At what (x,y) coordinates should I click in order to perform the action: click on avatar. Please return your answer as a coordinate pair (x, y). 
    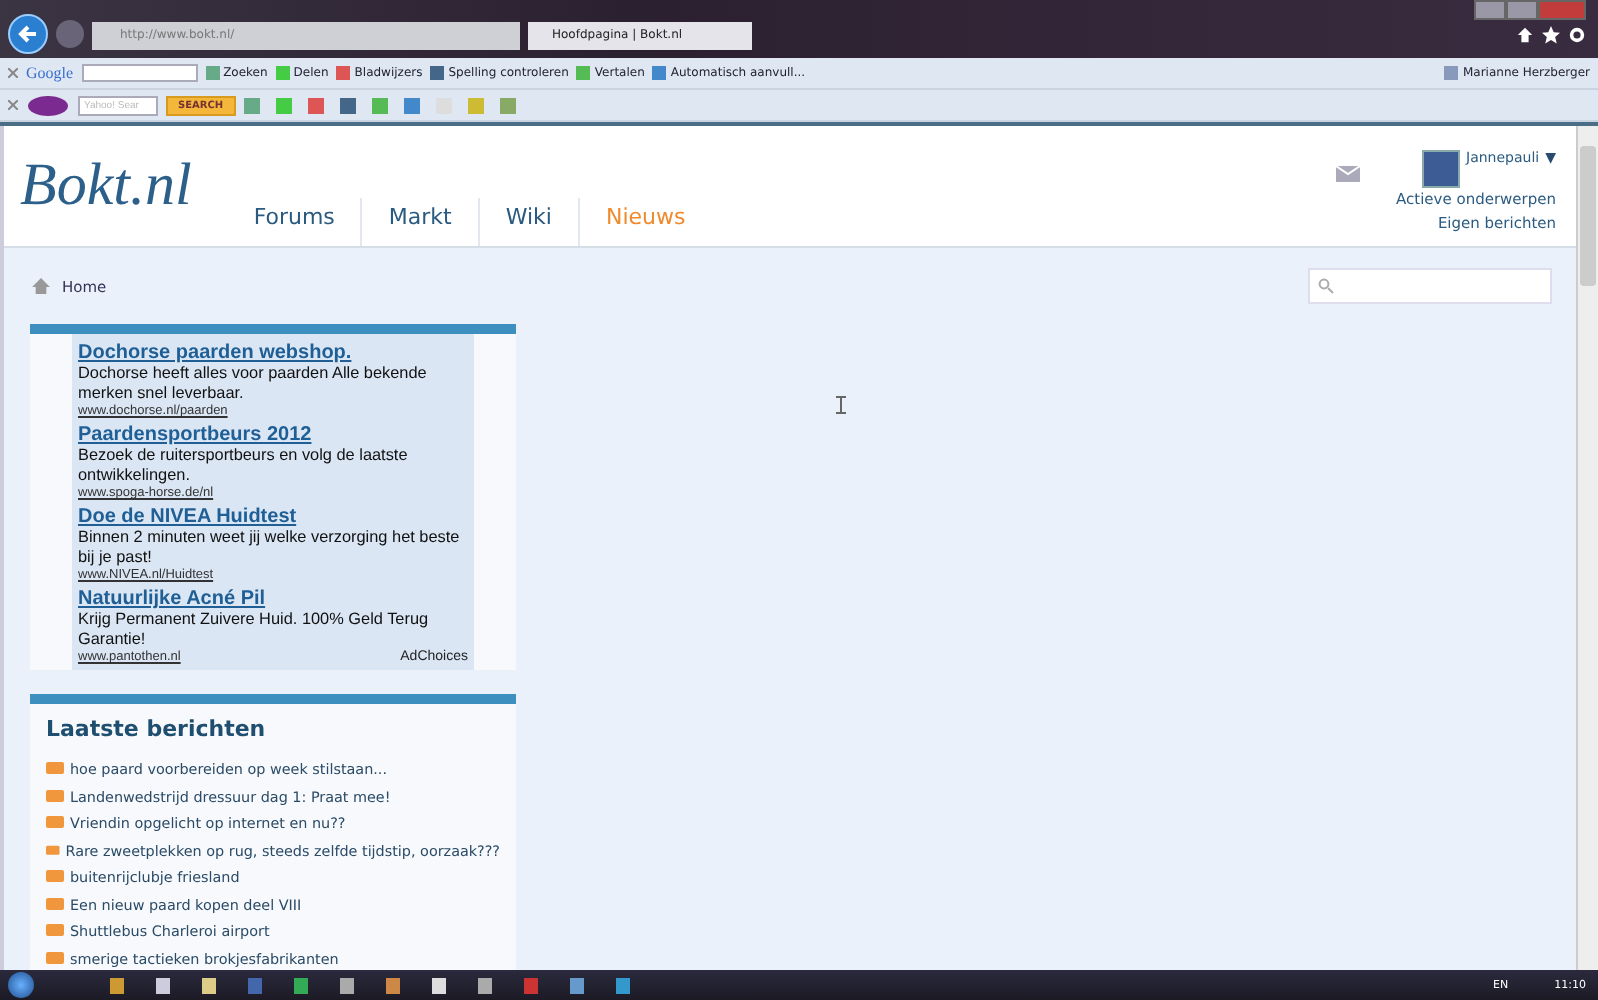
    Looking at the image, I should click on (1441, 169).